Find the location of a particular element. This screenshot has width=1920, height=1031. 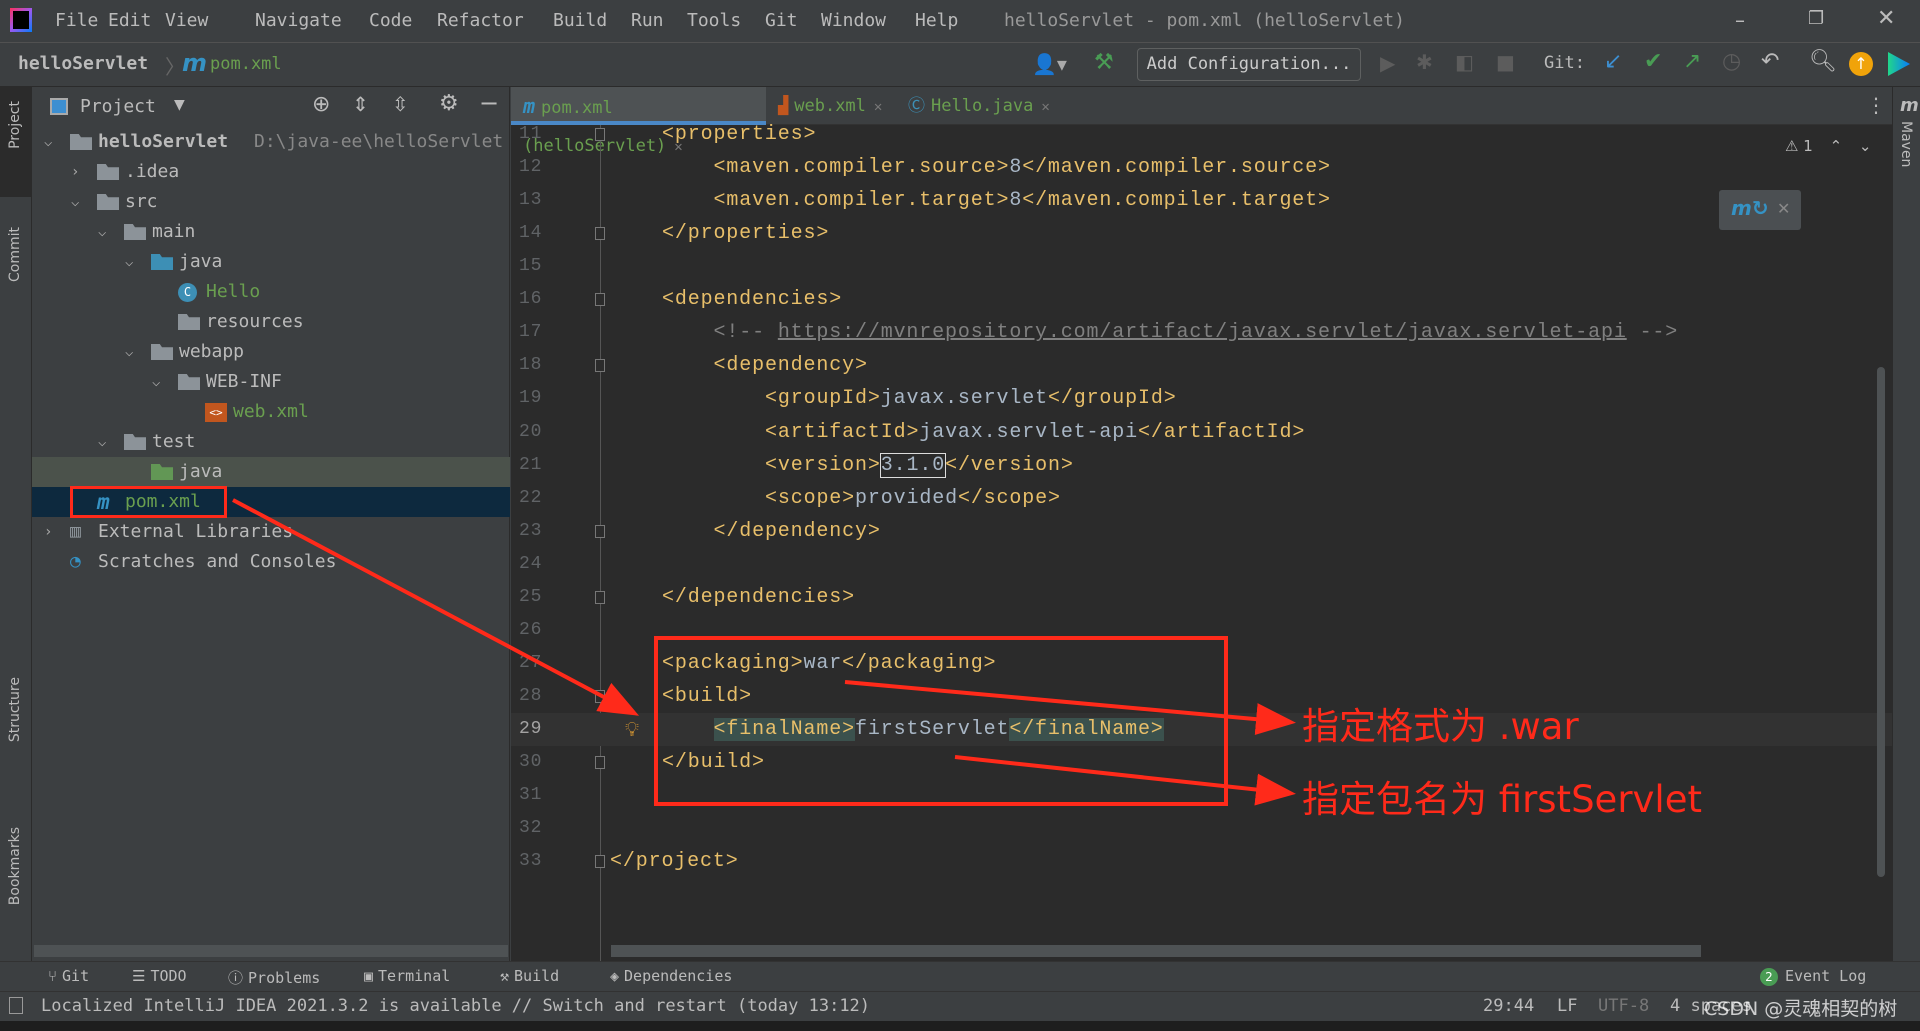

arrow-finalname is located at coordinates (1125, 780).